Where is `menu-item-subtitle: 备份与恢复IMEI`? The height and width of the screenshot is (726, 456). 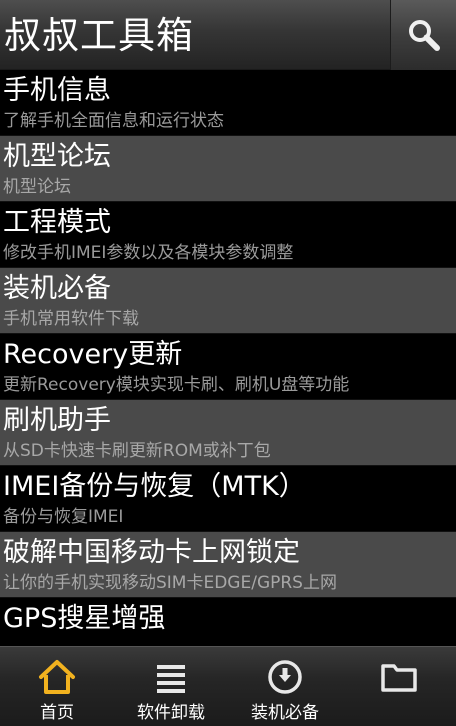
menu-item-subtitle: 备份与恢复IMEI is located at coordinates (63, 517).